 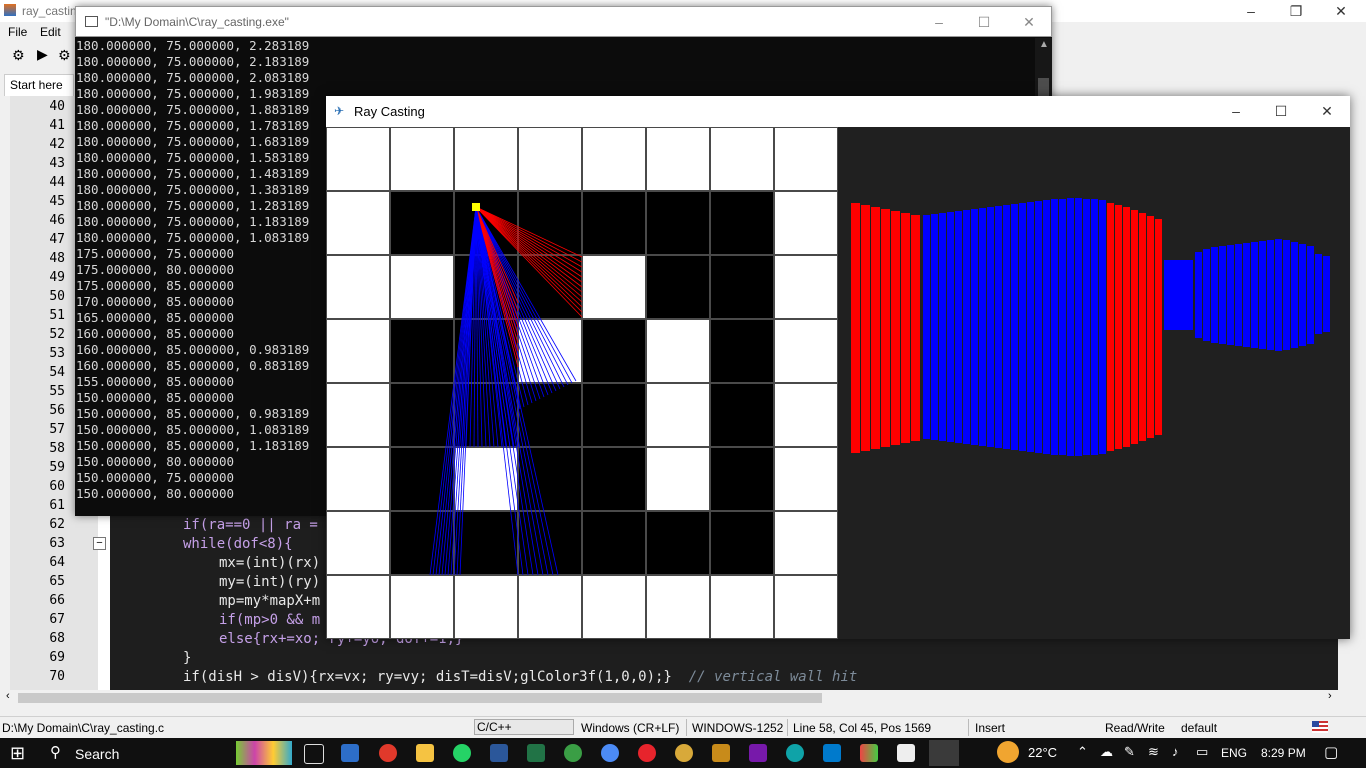 I want to click on line-number: 50, so click(x=57, y=296).